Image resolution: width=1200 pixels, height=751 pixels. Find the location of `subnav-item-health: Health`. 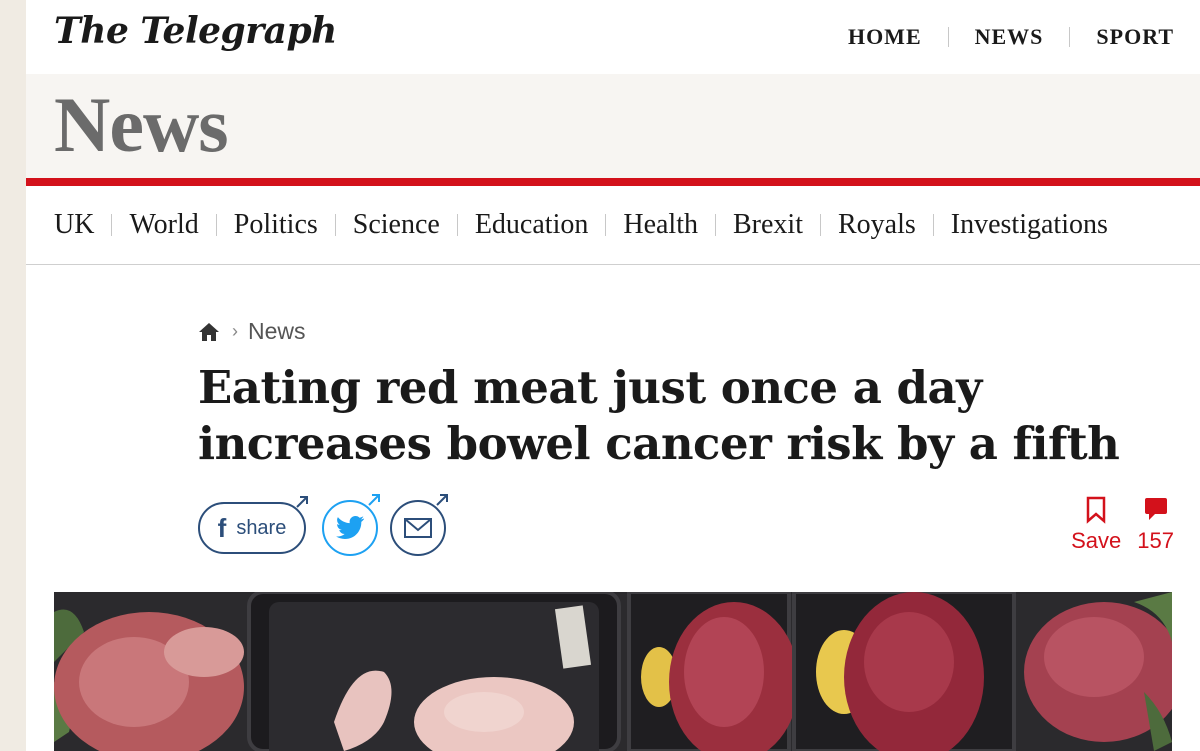

subnav-item-health: Health is located at coordinates (660, 225).